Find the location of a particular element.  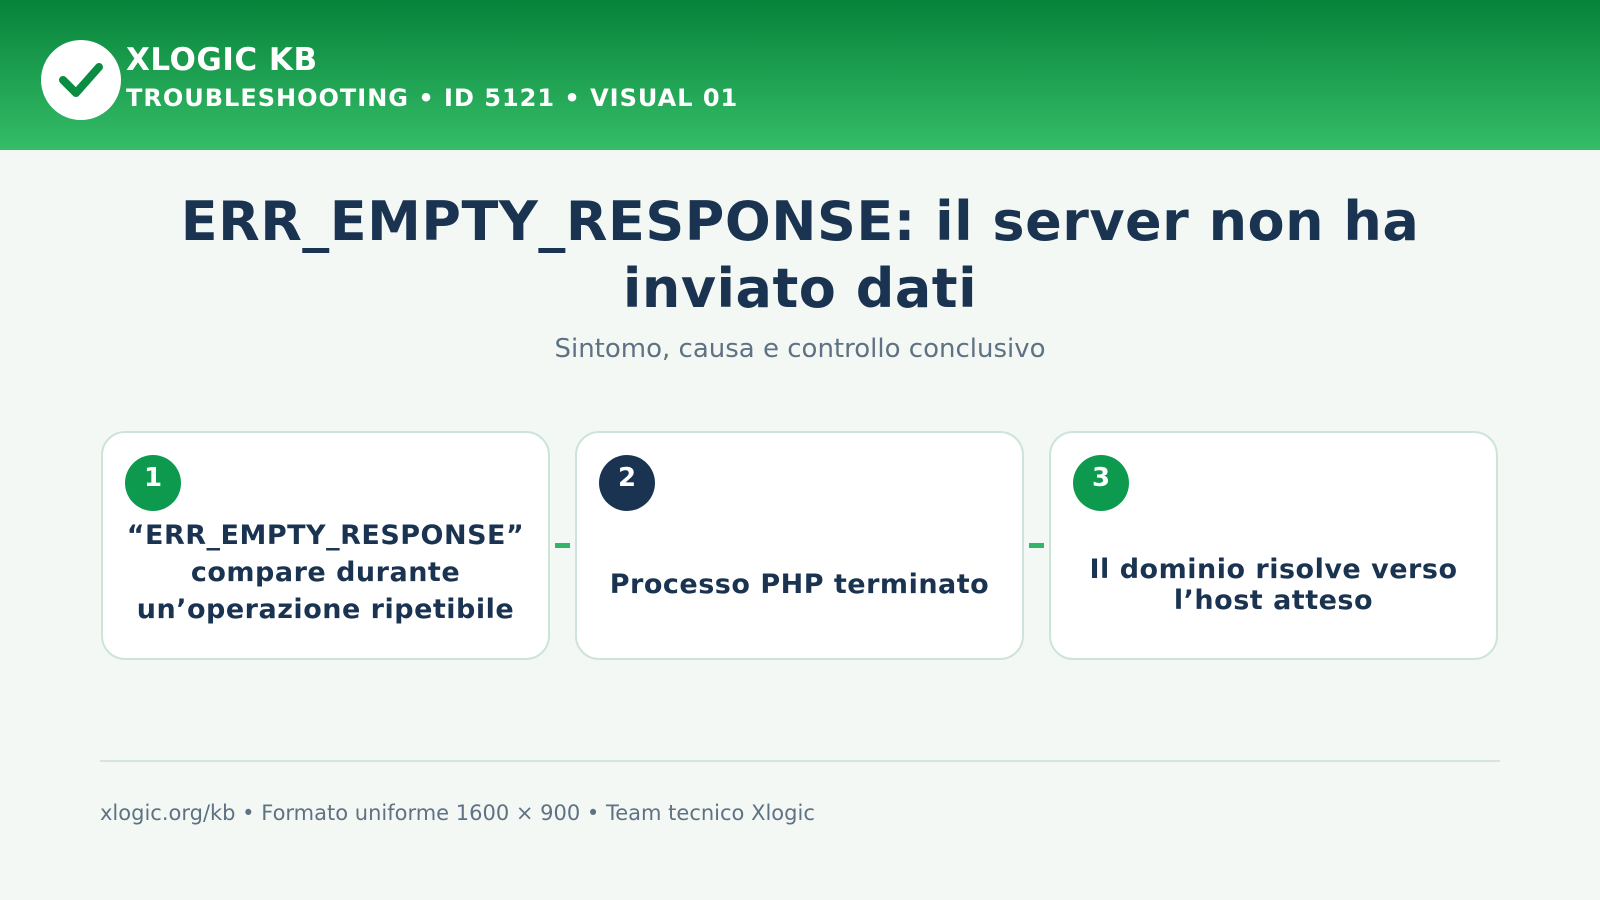

page-subtitle: Sintomo, causa e controllo conclusivo is located at coordinates (800, 349).